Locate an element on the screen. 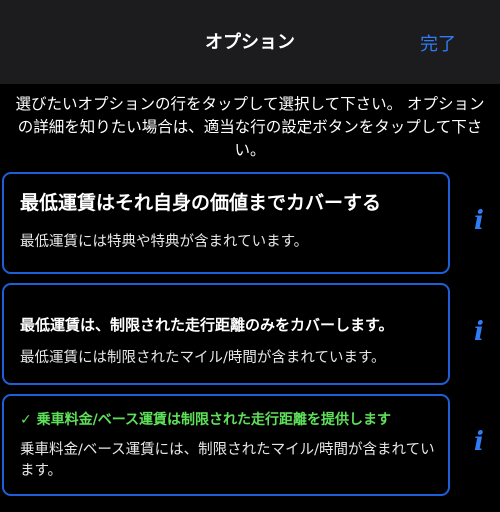 The width and height of the screenshot is (500, 512). checkmark-icon: ✓ is located at coordinates (26, 420).